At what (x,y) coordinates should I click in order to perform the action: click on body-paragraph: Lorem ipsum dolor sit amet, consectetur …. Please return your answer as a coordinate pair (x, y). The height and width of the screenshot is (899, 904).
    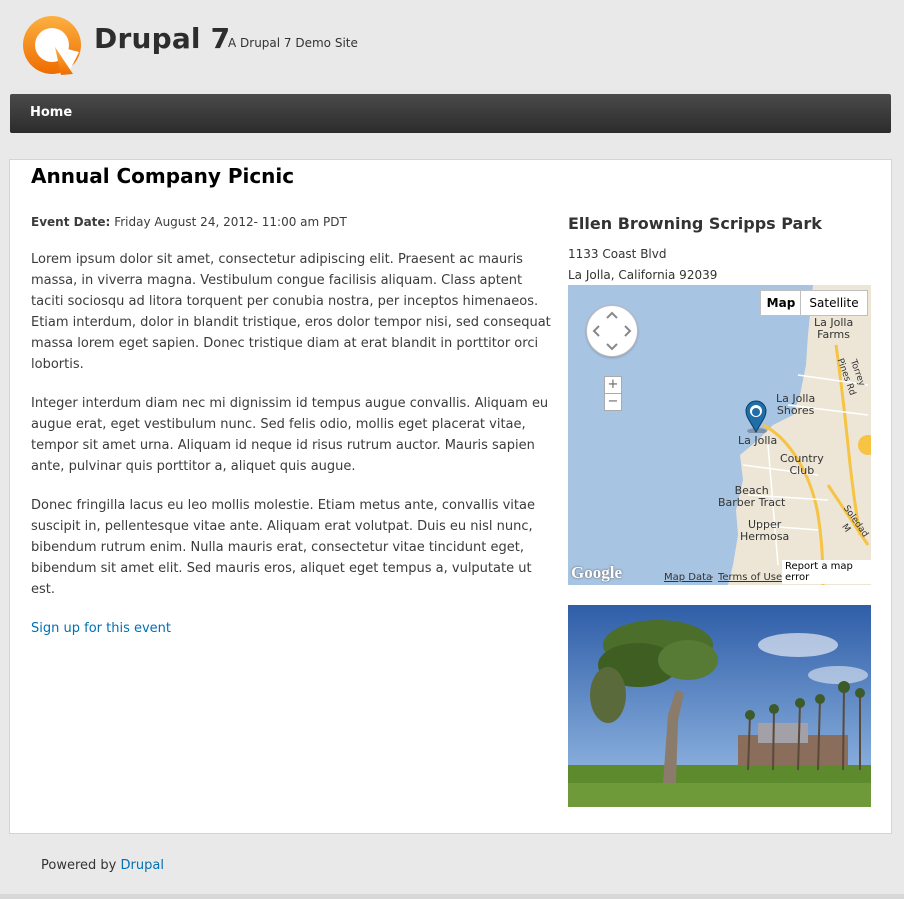
    Looking at the image, I should click on (291, 312).